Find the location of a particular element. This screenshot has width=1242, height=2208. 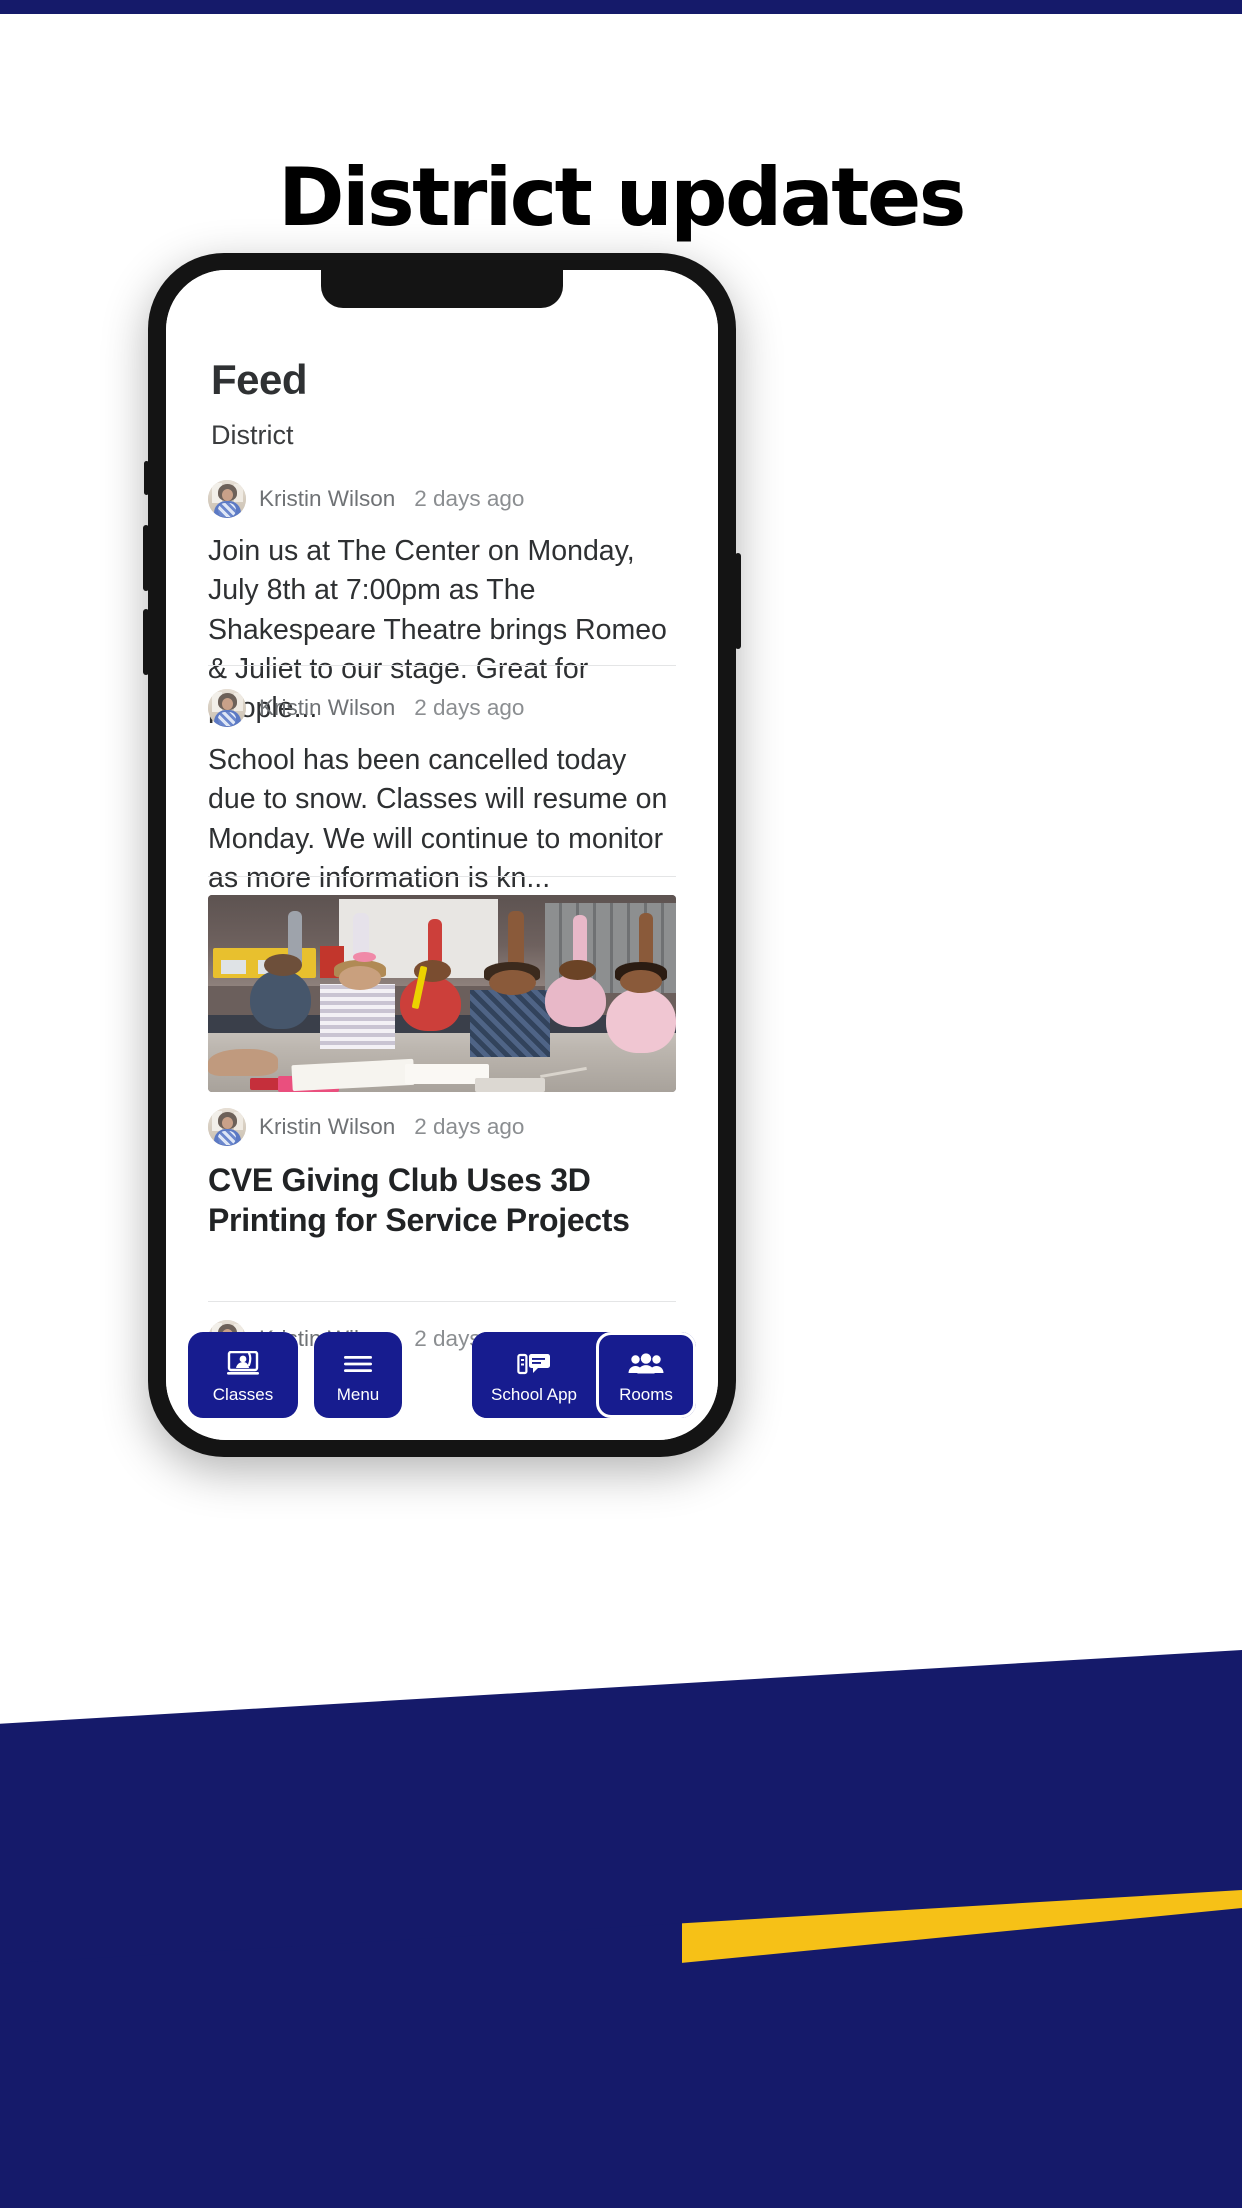

bottom-navigation-bar: Classes Menu School App Rooms is located at coordinates (442, 1375).